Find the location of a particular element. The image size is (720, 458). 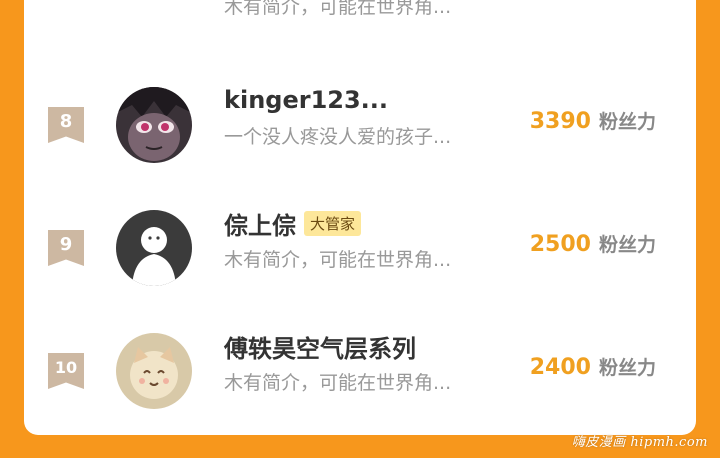

rank-badge: 9 is located at coordinates (66, 248).